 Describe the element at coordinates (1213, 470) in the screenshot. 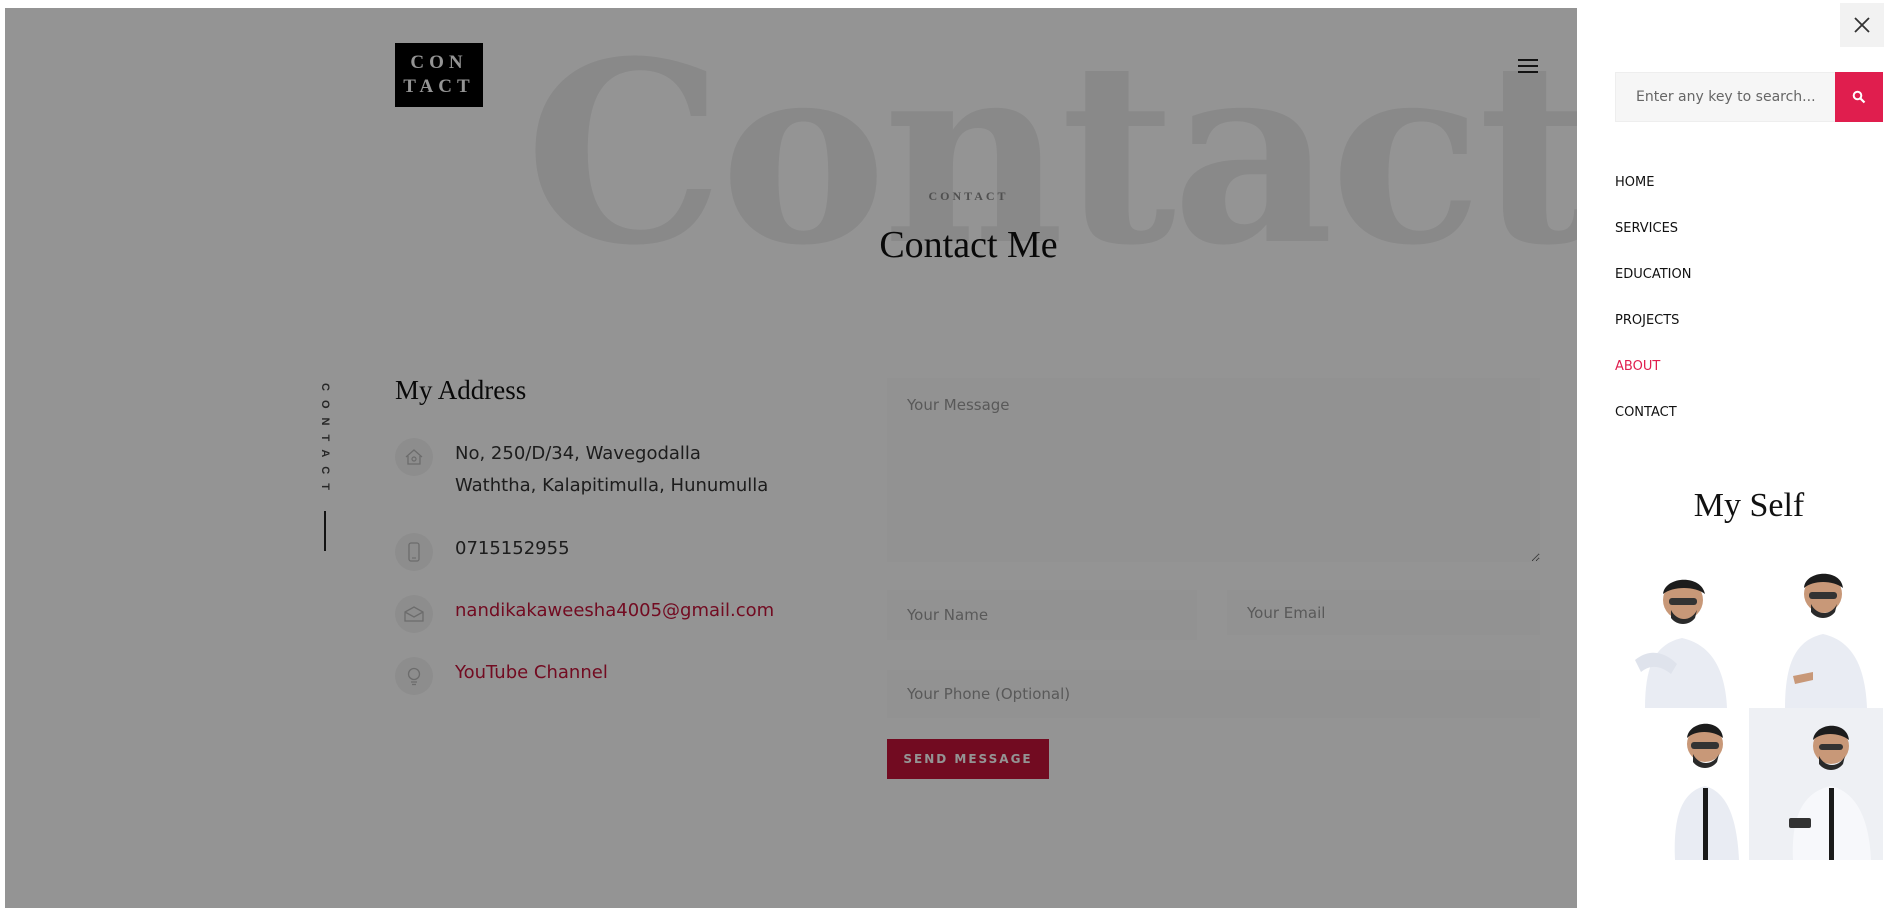

I see `message-field` at that location.